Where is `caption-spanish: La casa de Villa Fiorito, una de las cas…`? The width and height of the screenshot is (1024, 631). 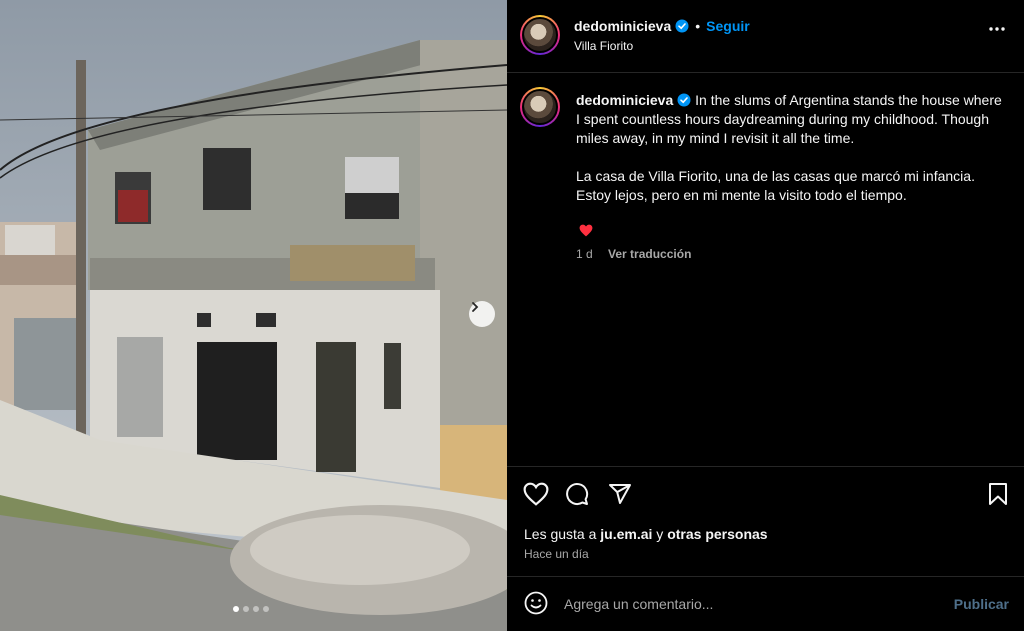
caption-spanish: La casa de Villa Fiorito, una de las cas… is located at coordinates (775, 185).